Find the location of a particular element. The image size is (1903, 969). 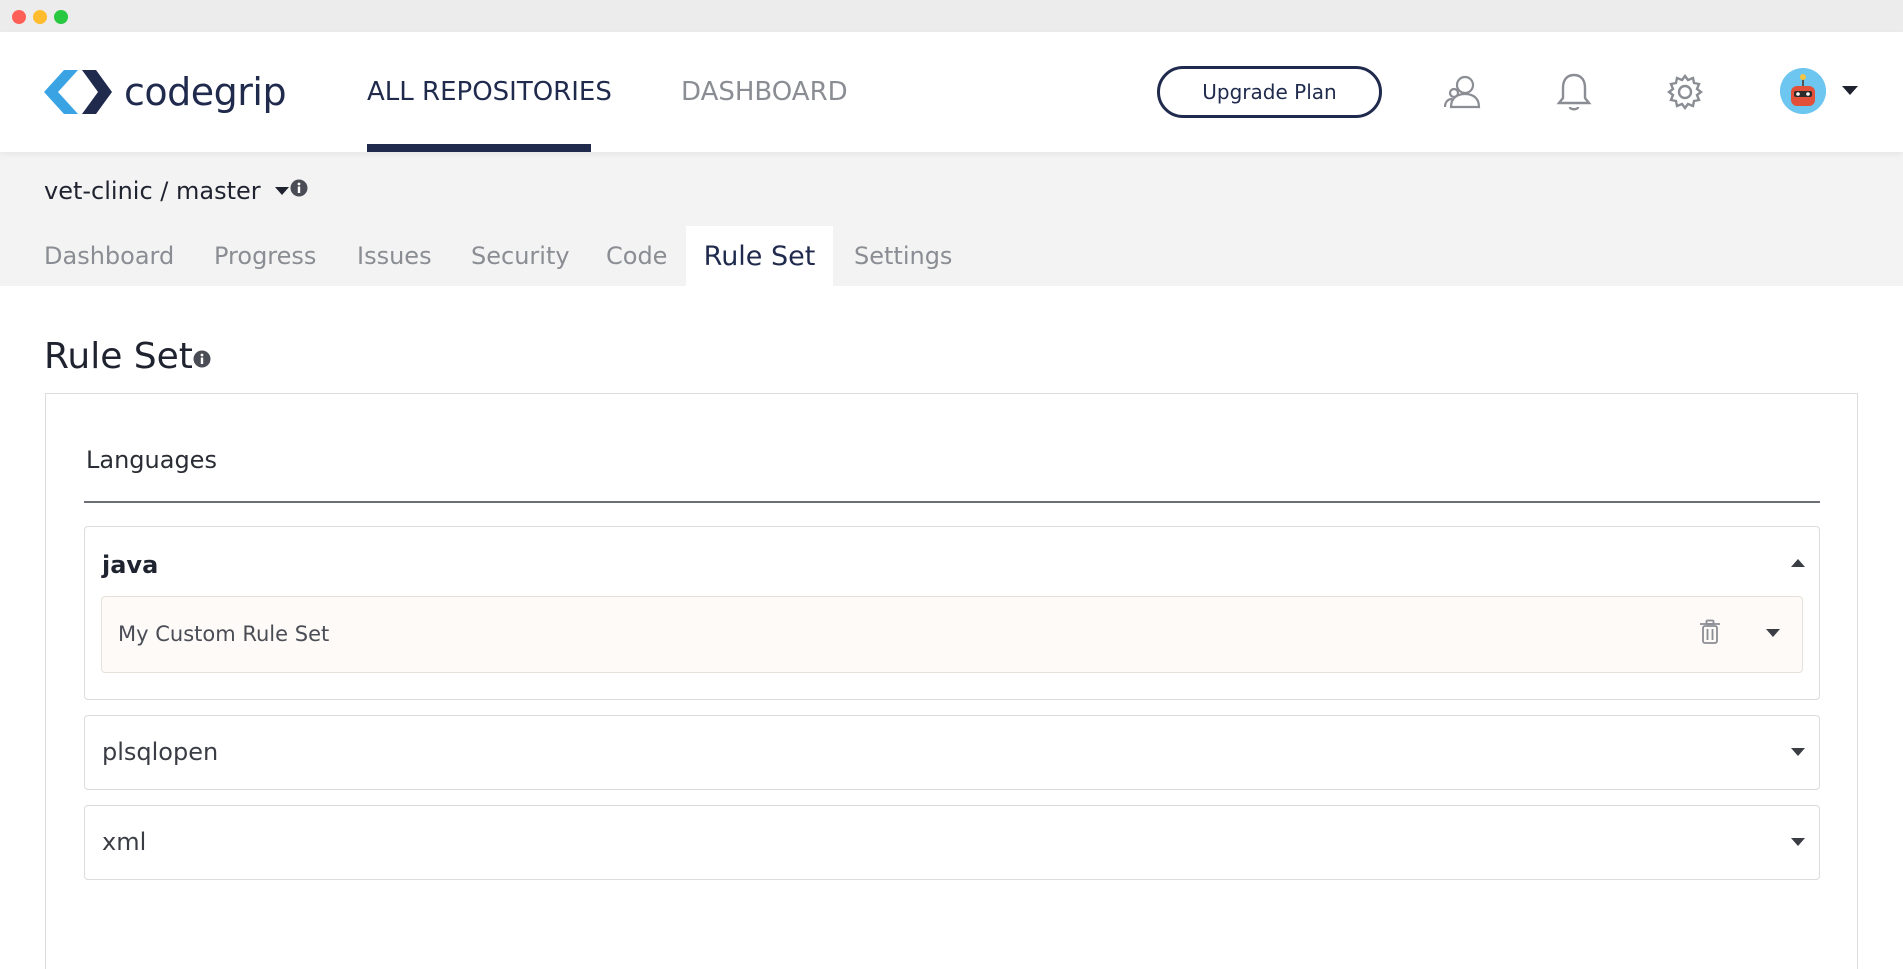

avatar is located at coordinates (1803, 91).